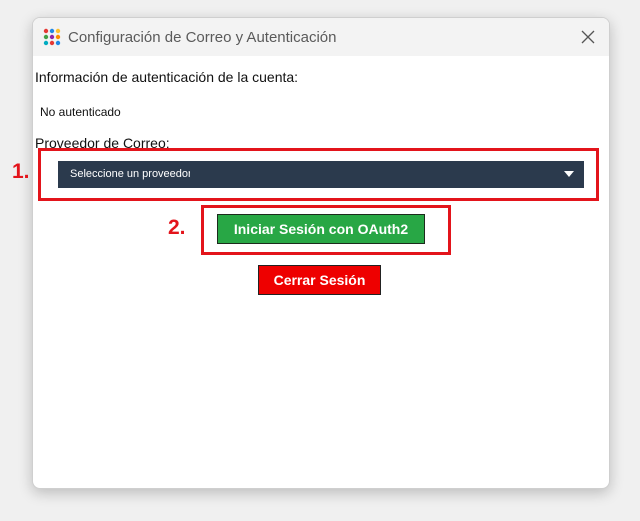 Image resolution: width=640 pixels, height=521 pixels. Describe the element at coordinates (52, 37) in the screenshot. I see `colored-dots-grid-icon` at that location.